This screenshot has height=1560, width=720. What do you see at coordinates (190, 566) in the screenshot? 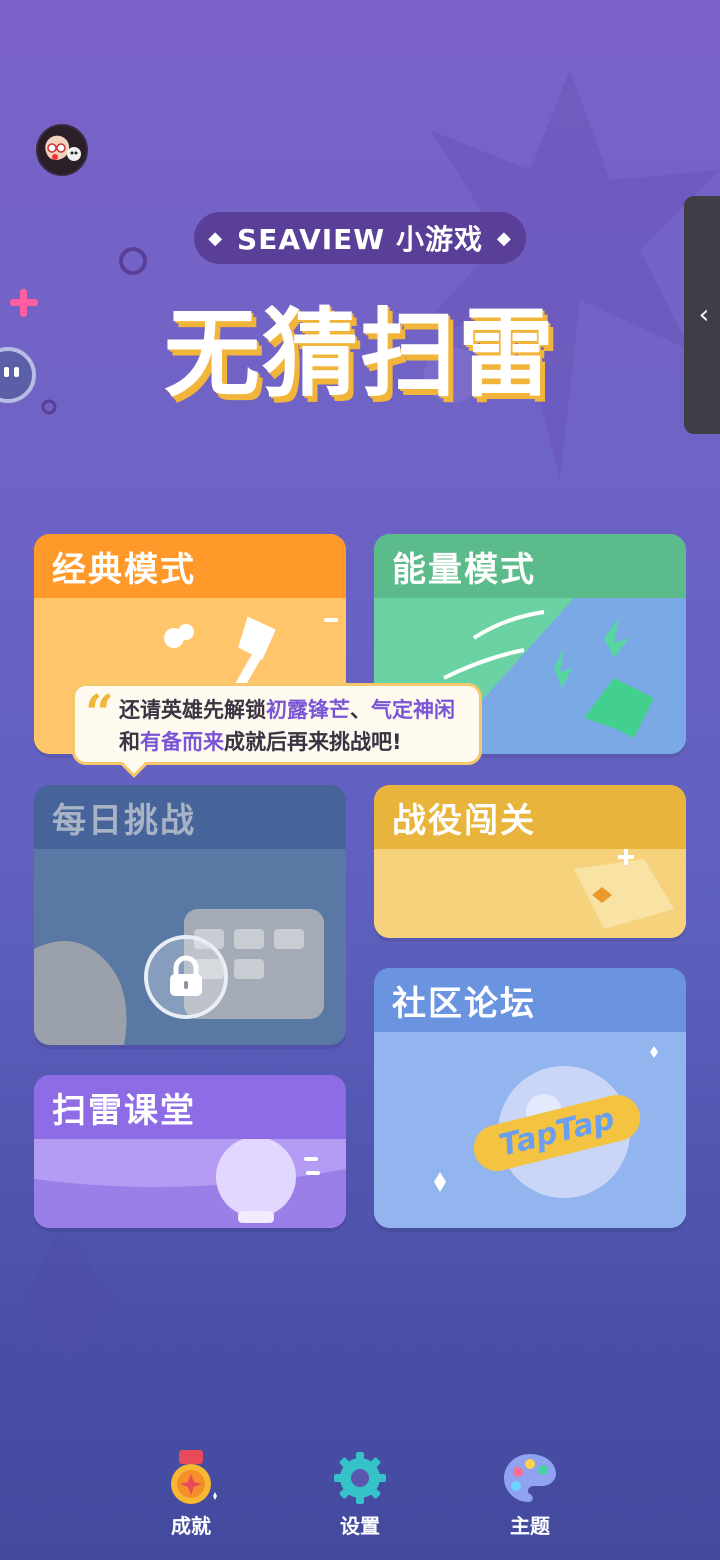
I see `classic-mode-title: 经典模式` at bounding box center [190, 566].